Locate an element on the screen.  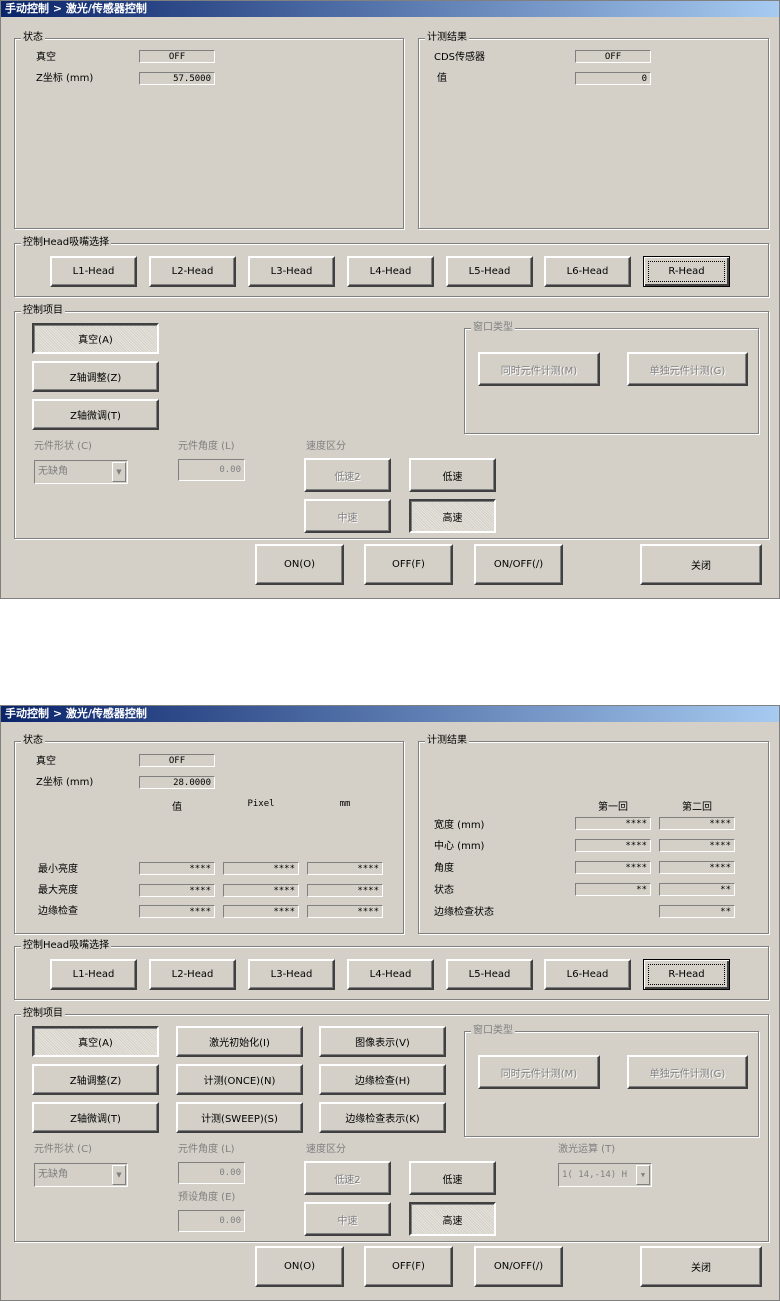
measure-once-button: 计测(ONCE)(N) is located at coordinates (239, 1079).